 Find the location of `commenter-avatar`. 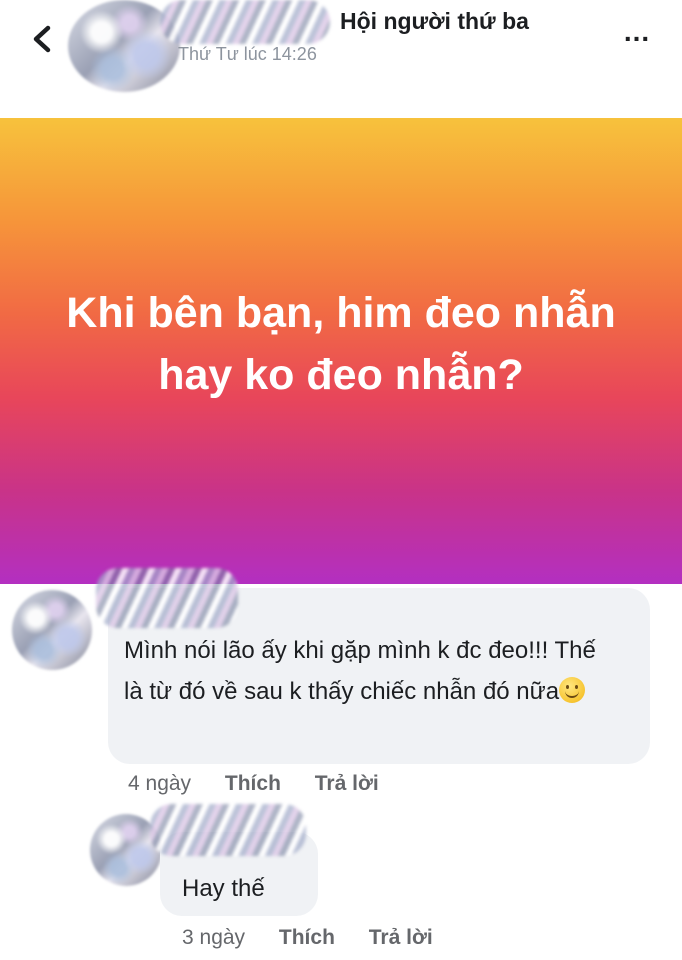

commenter-avatar is located at coordinates (52, 630).